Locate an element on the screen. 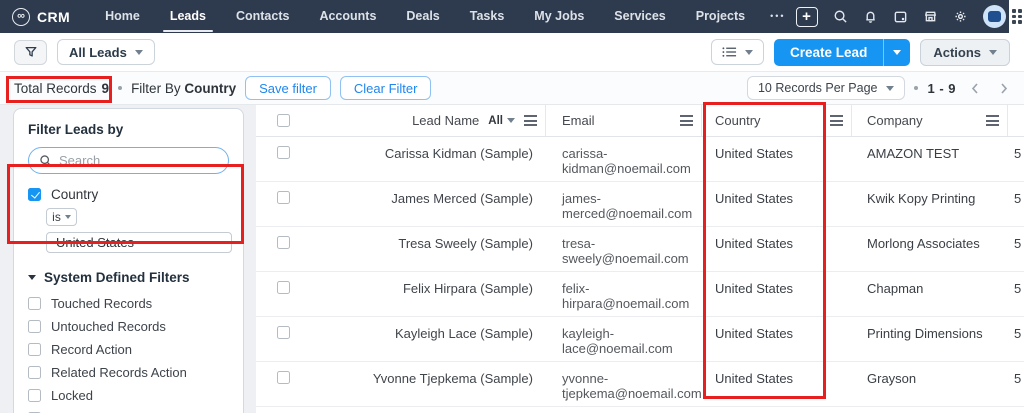  records-per-page-dropdown: 10 Records Per Page is located at coordinates (826, 88).